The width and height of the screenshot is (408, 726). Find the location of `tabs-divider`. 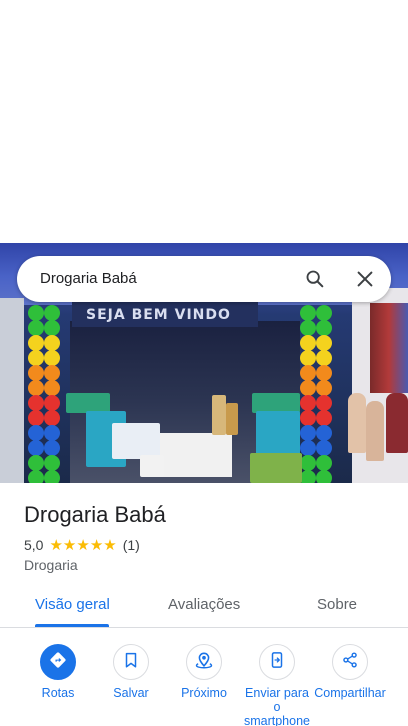

tabs-divider is located at coordinates (204, 627).